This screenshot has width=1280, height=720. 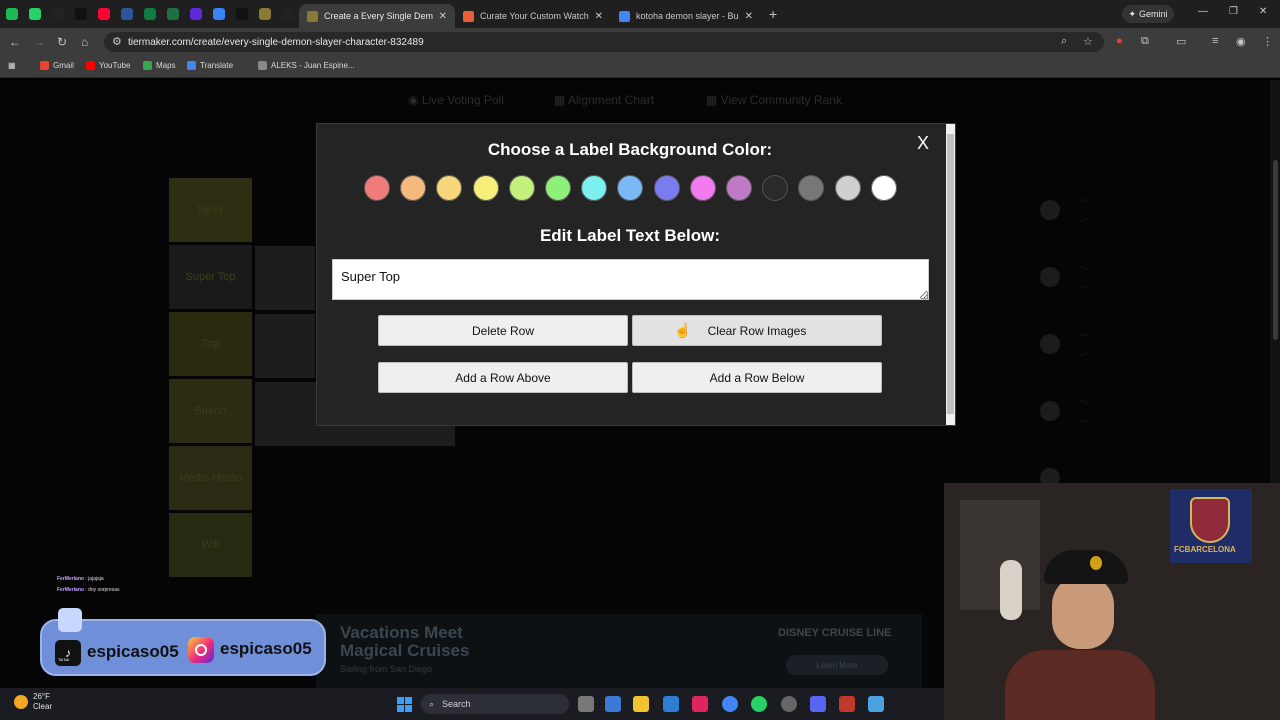 What do you see at coordinates (700, 704) in the screenshot?
I see `tiktok-app-icon` at bounding box center [700, 704].